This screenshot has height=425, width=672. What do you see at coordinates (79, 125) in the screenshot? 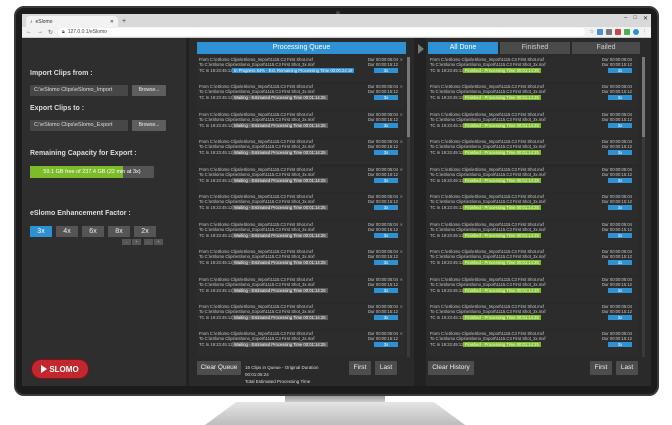
I see `export-path-field: C:\eSlomo Clips\eSlomo_Export` at bounding box center [79, 125].